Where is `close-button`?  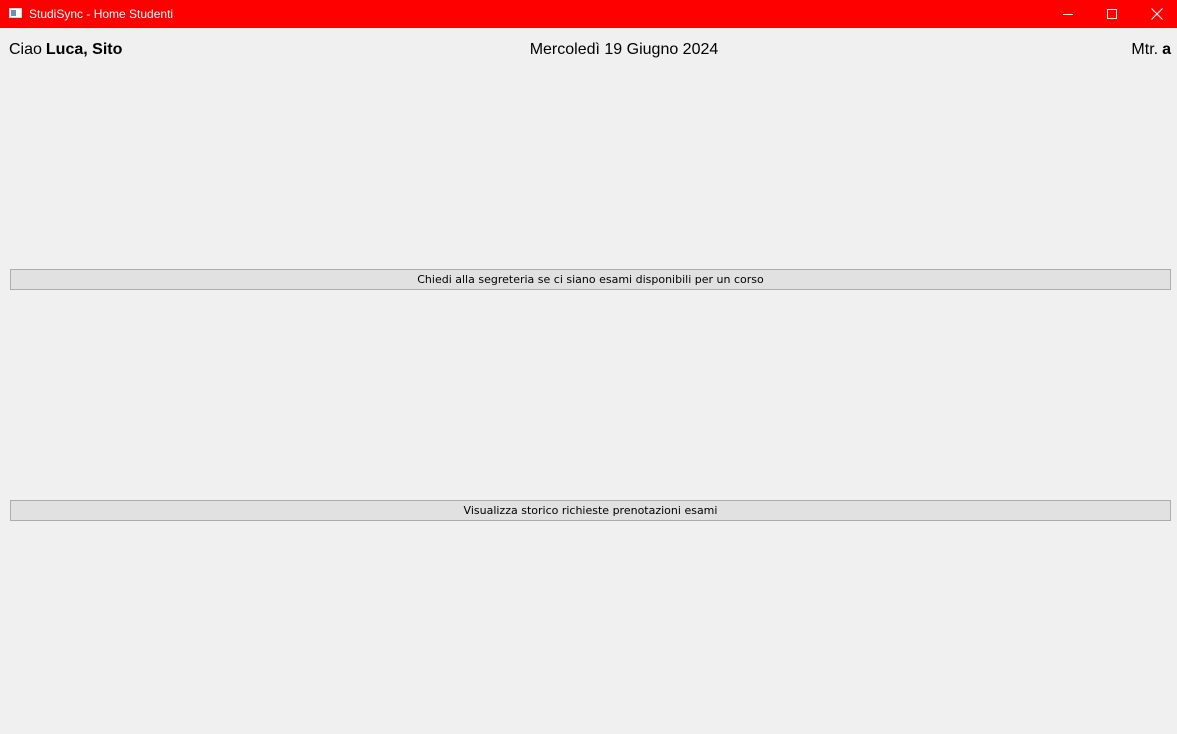
close-button is located at coordinates (1155, 14).